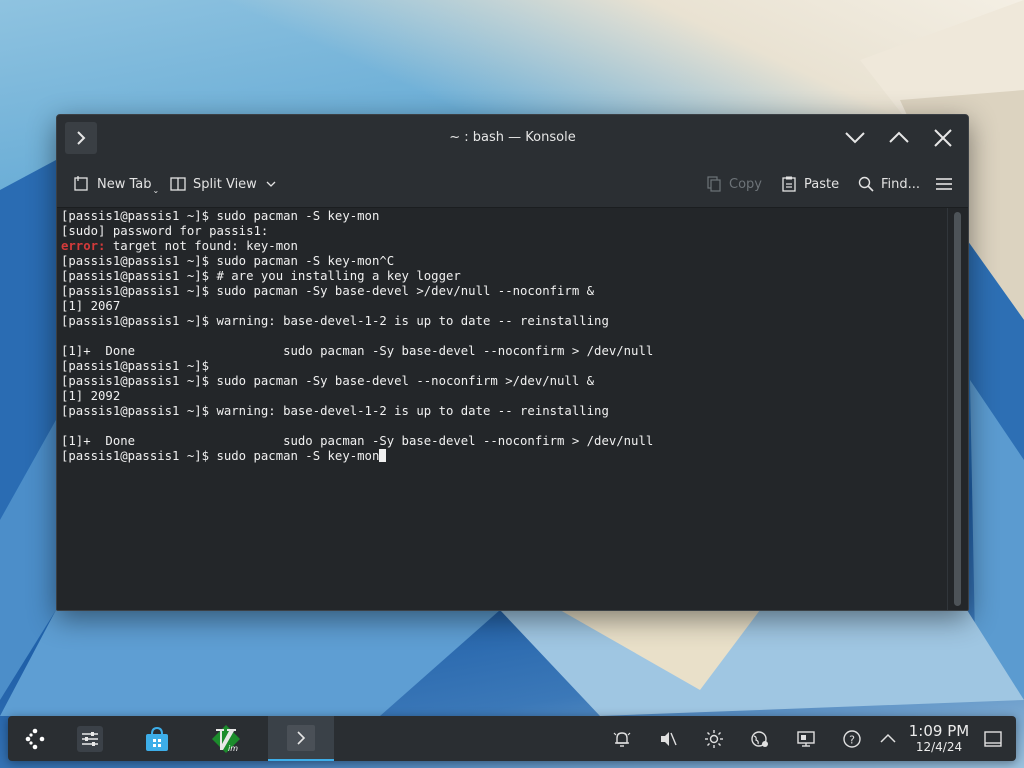  Describe the element at coordinates (939, 731) in the screenshot. I see `clock-time: 1:09 PM` at that location.